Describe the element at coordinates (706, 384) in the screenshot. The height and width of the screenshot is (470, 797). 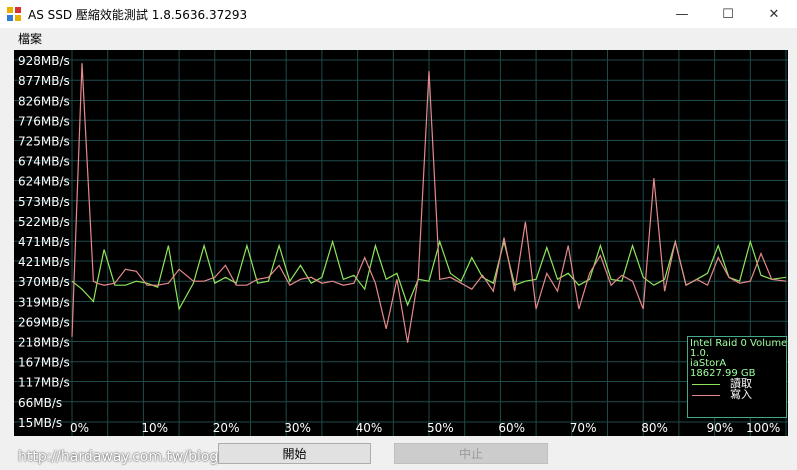
I see `legend-read-swatch` at that location.